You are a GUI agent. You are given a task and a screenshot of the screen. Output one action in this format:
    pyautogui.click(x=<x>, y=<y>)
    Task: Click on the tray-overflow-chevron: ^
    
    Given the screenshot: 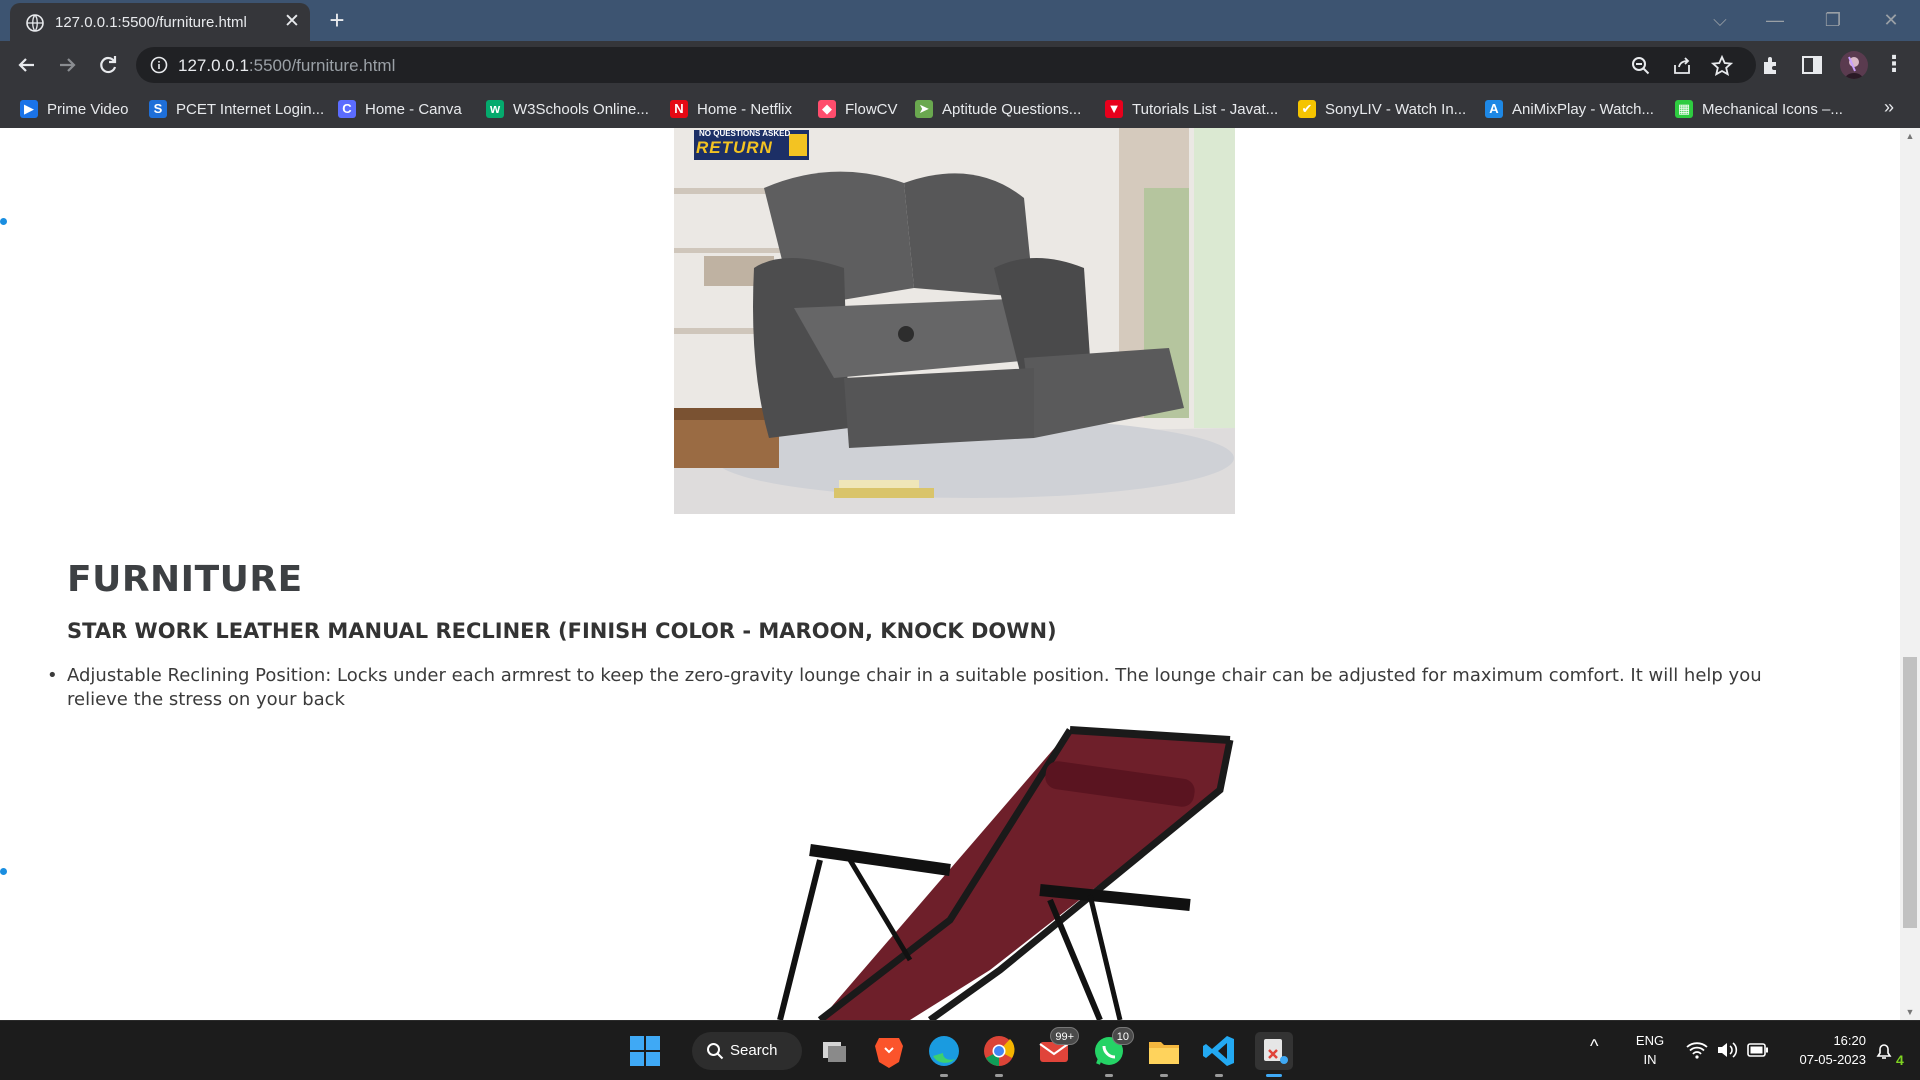 What is the action you would take?
    pyautogui.click(x=1594, y=1046)
    